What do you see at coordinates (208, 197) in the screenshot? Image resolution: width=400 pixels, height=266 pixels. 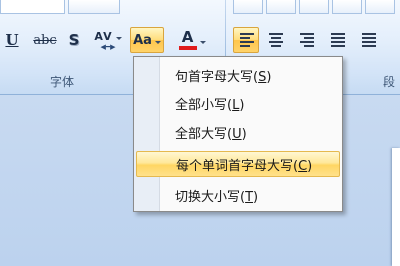 I see `label-text: 切换大小写` at bounding box center [208, 197].